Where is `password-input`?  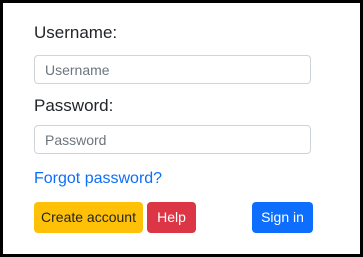 password-input is located at coordinates (172, 139).